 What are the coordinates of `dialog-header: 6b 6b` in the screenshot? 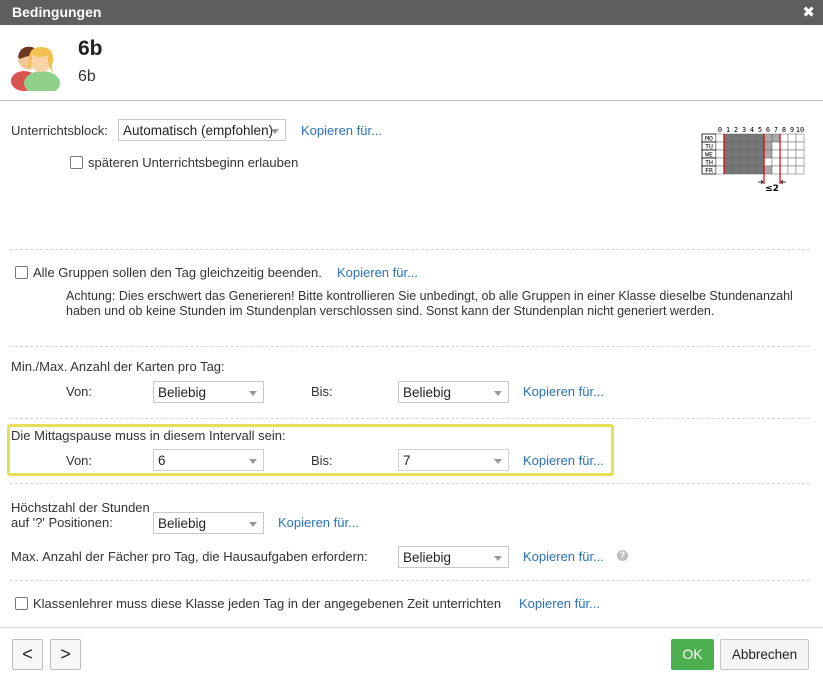 It's located at (411, 63).